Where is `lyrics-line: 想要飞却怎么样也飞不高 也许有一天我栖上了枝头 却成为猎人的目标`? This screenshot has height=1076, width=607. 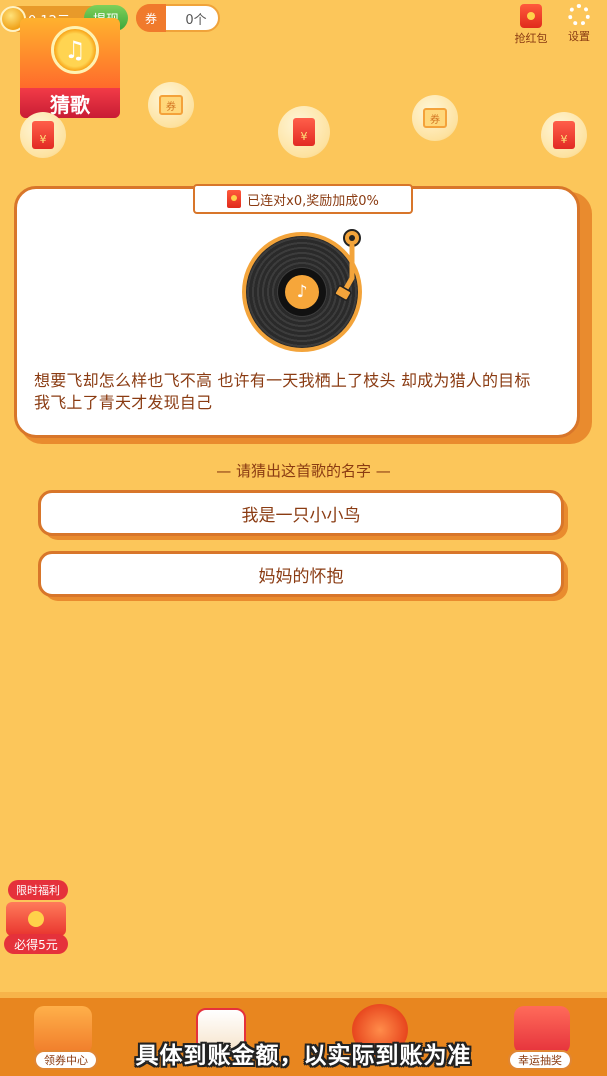
lyrics-line: 想要飞却怎么样也飞不高 也许有一天我栖上了枝头 却成为猎人的目标 is located at coordinates (282, 380).